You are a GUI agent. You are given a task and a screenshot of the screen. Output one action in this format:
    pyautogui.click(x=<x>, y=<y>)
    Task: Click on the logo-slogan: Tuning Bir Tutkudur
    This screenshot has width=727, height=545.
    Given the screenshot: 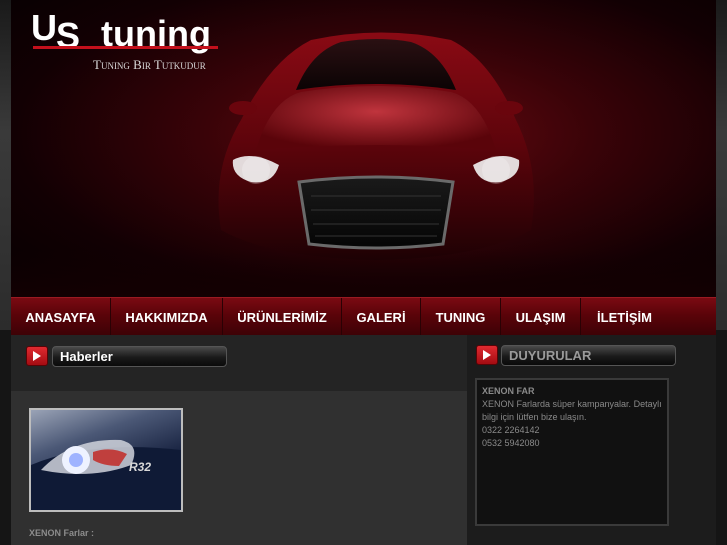 What is the action you would take?
    pyautogui.click(x=149, y=64)
    